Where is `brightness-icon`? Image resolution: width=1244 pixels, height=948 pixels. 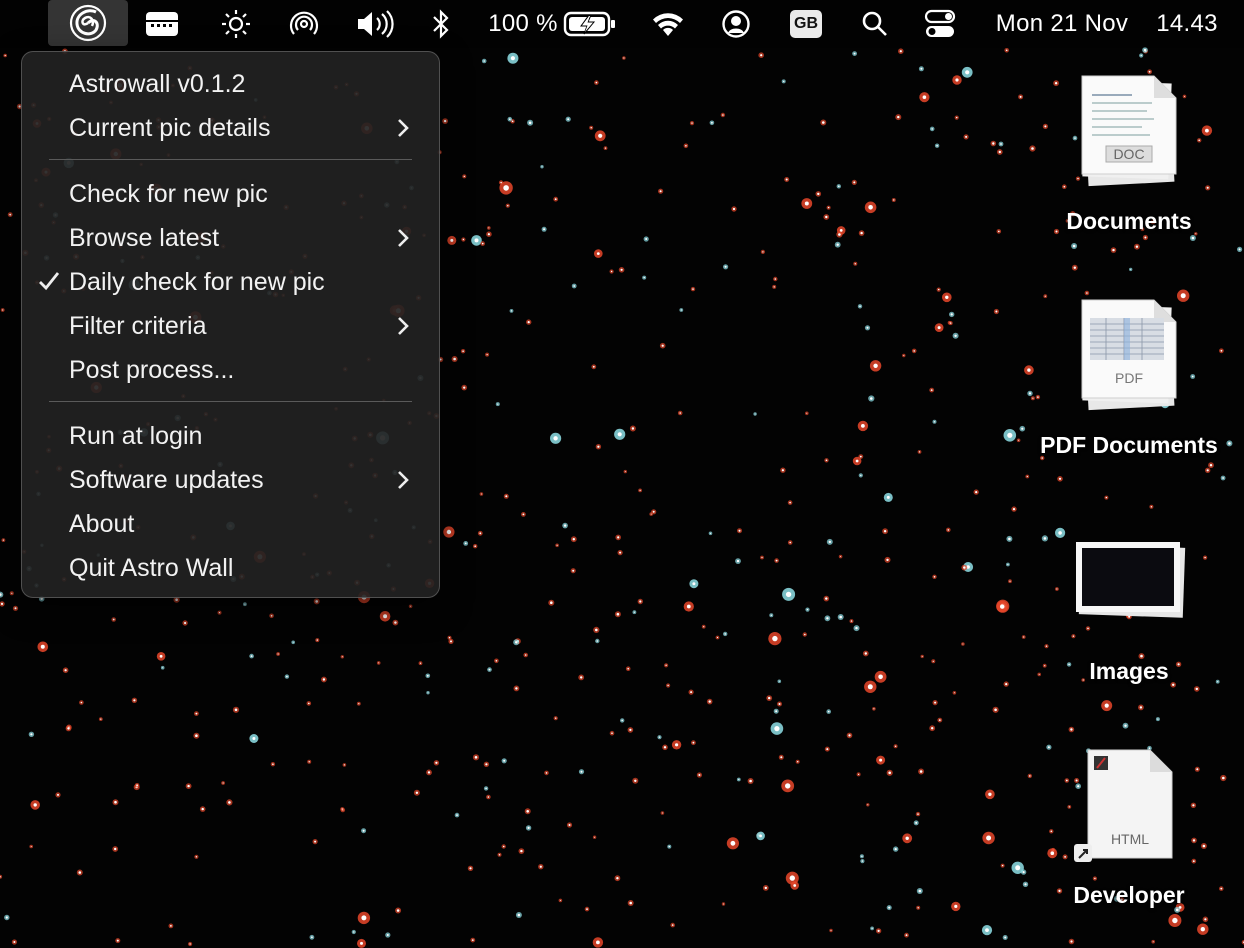
brightness-icon is located at coordinates (236, 24).